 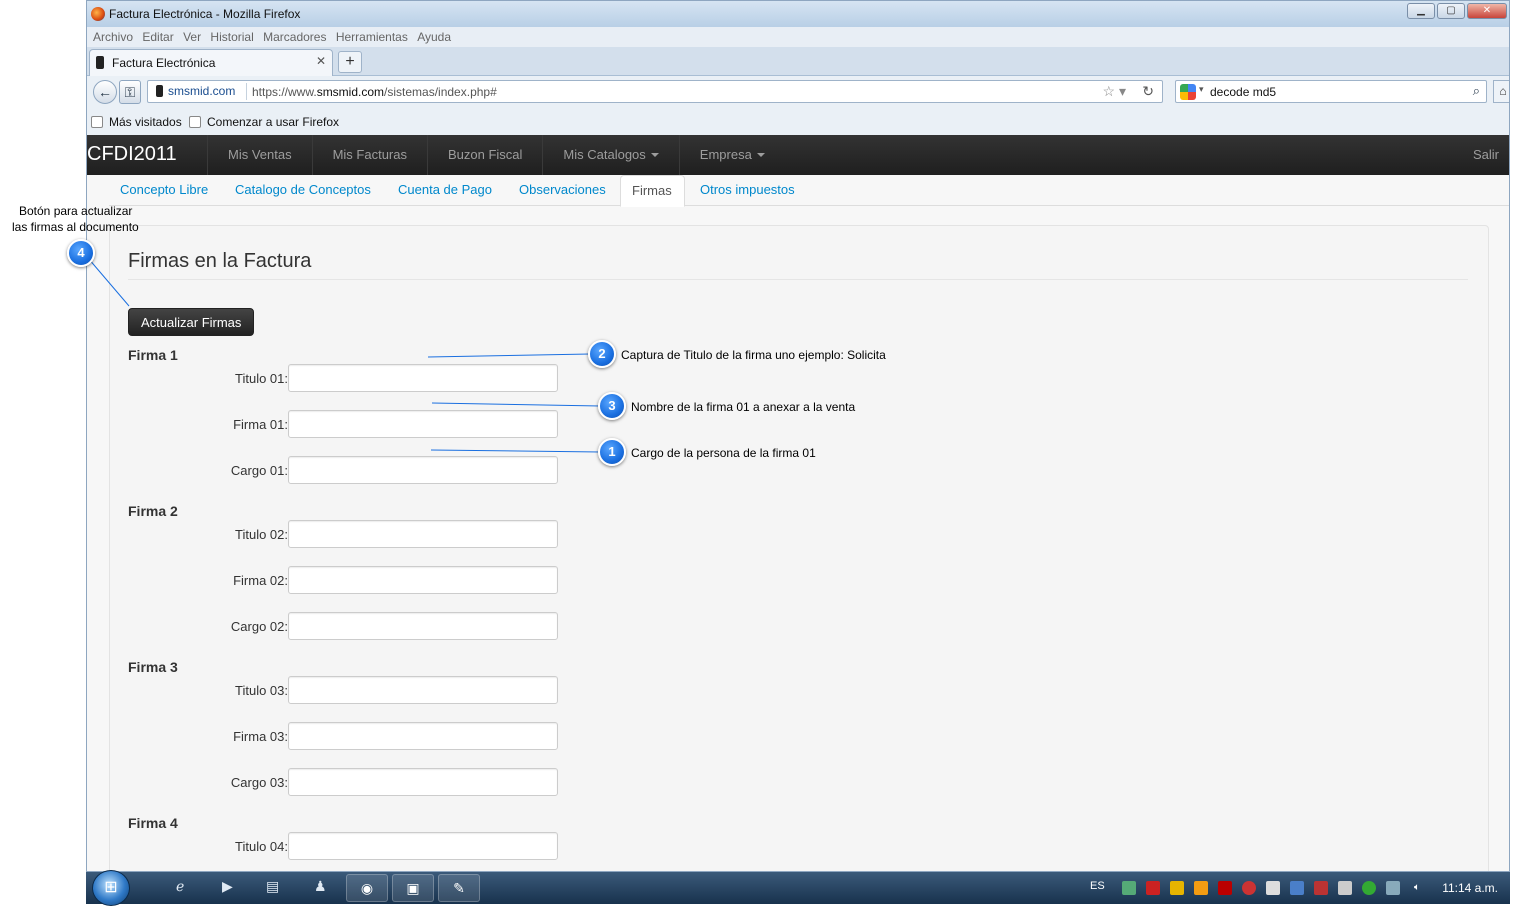 I want to click on home-icon: ⌂, so click(x=1501, y=91).